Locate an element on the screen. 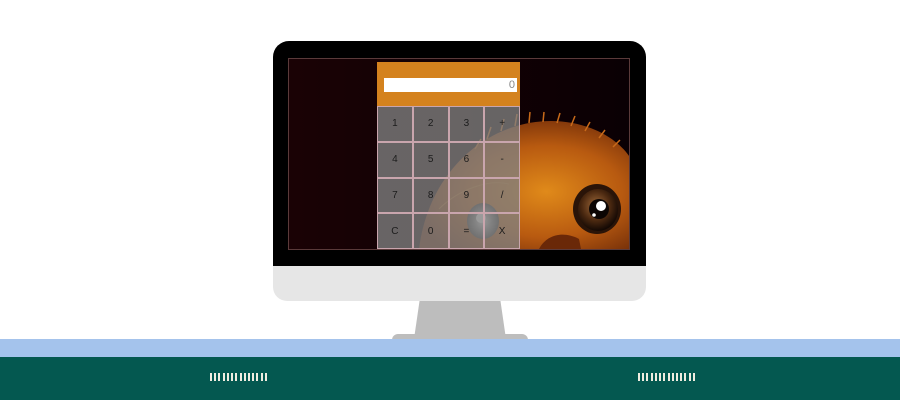 The width and height of the screenshot is (900, 400). desk-front is located at coordinates (450, 378).